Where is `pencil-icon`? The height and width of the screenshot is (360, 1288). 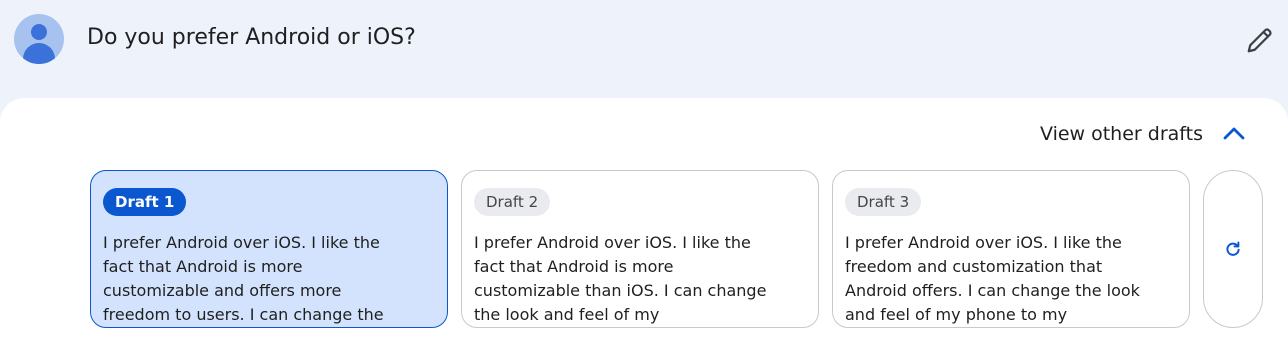
pencil-icon is located at coordinates (1259, 40).